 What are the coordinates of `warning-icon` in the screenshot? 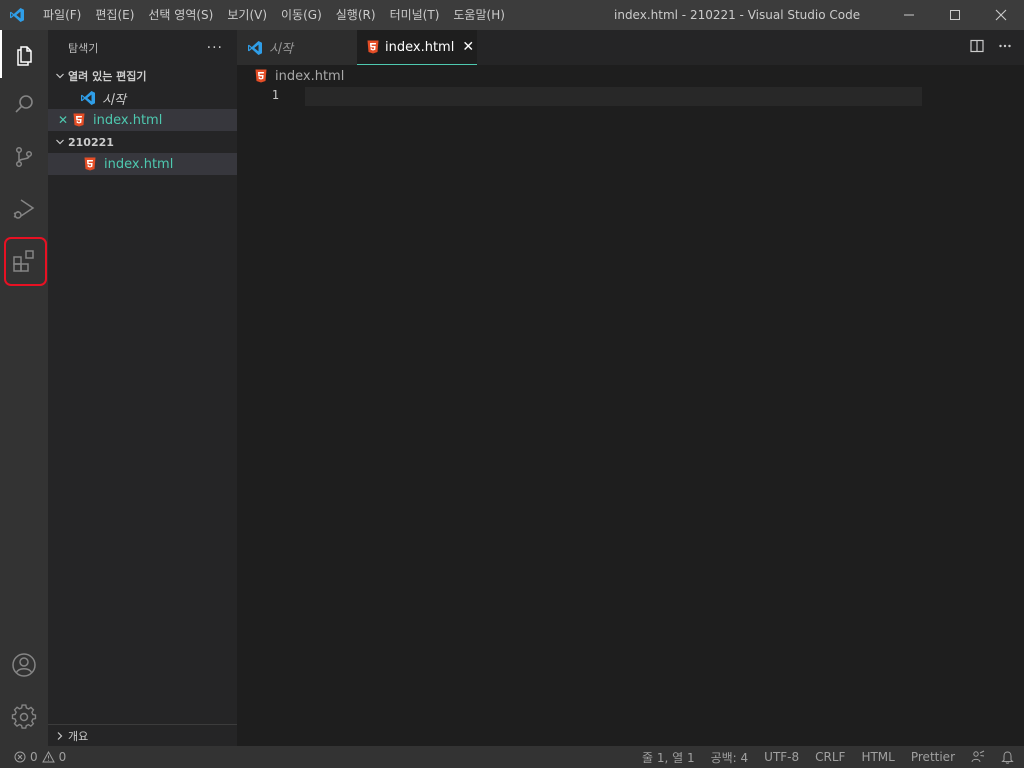 It's located at (48, 757).